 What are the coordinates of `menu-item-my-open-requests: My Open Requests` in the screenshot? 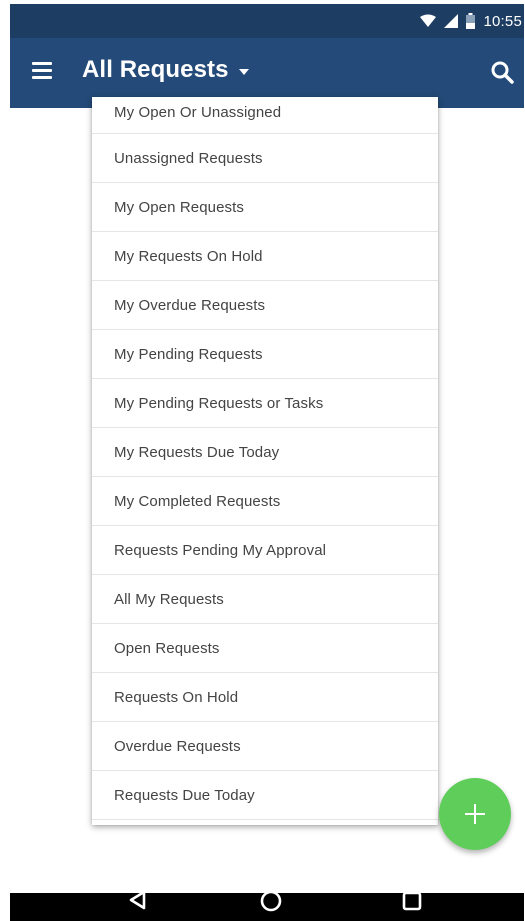 It's located at (265, 207).